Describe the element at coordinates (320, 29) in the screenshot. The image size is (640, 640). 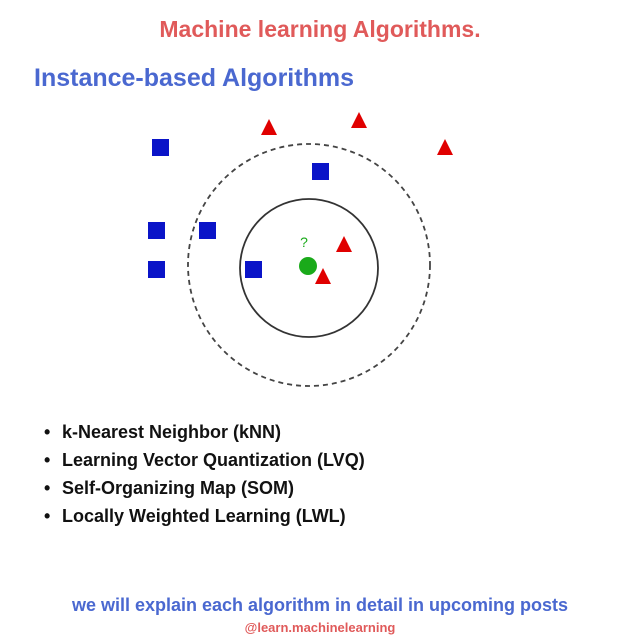
I see `page-title: Machine learning Algorithms.` at that location.